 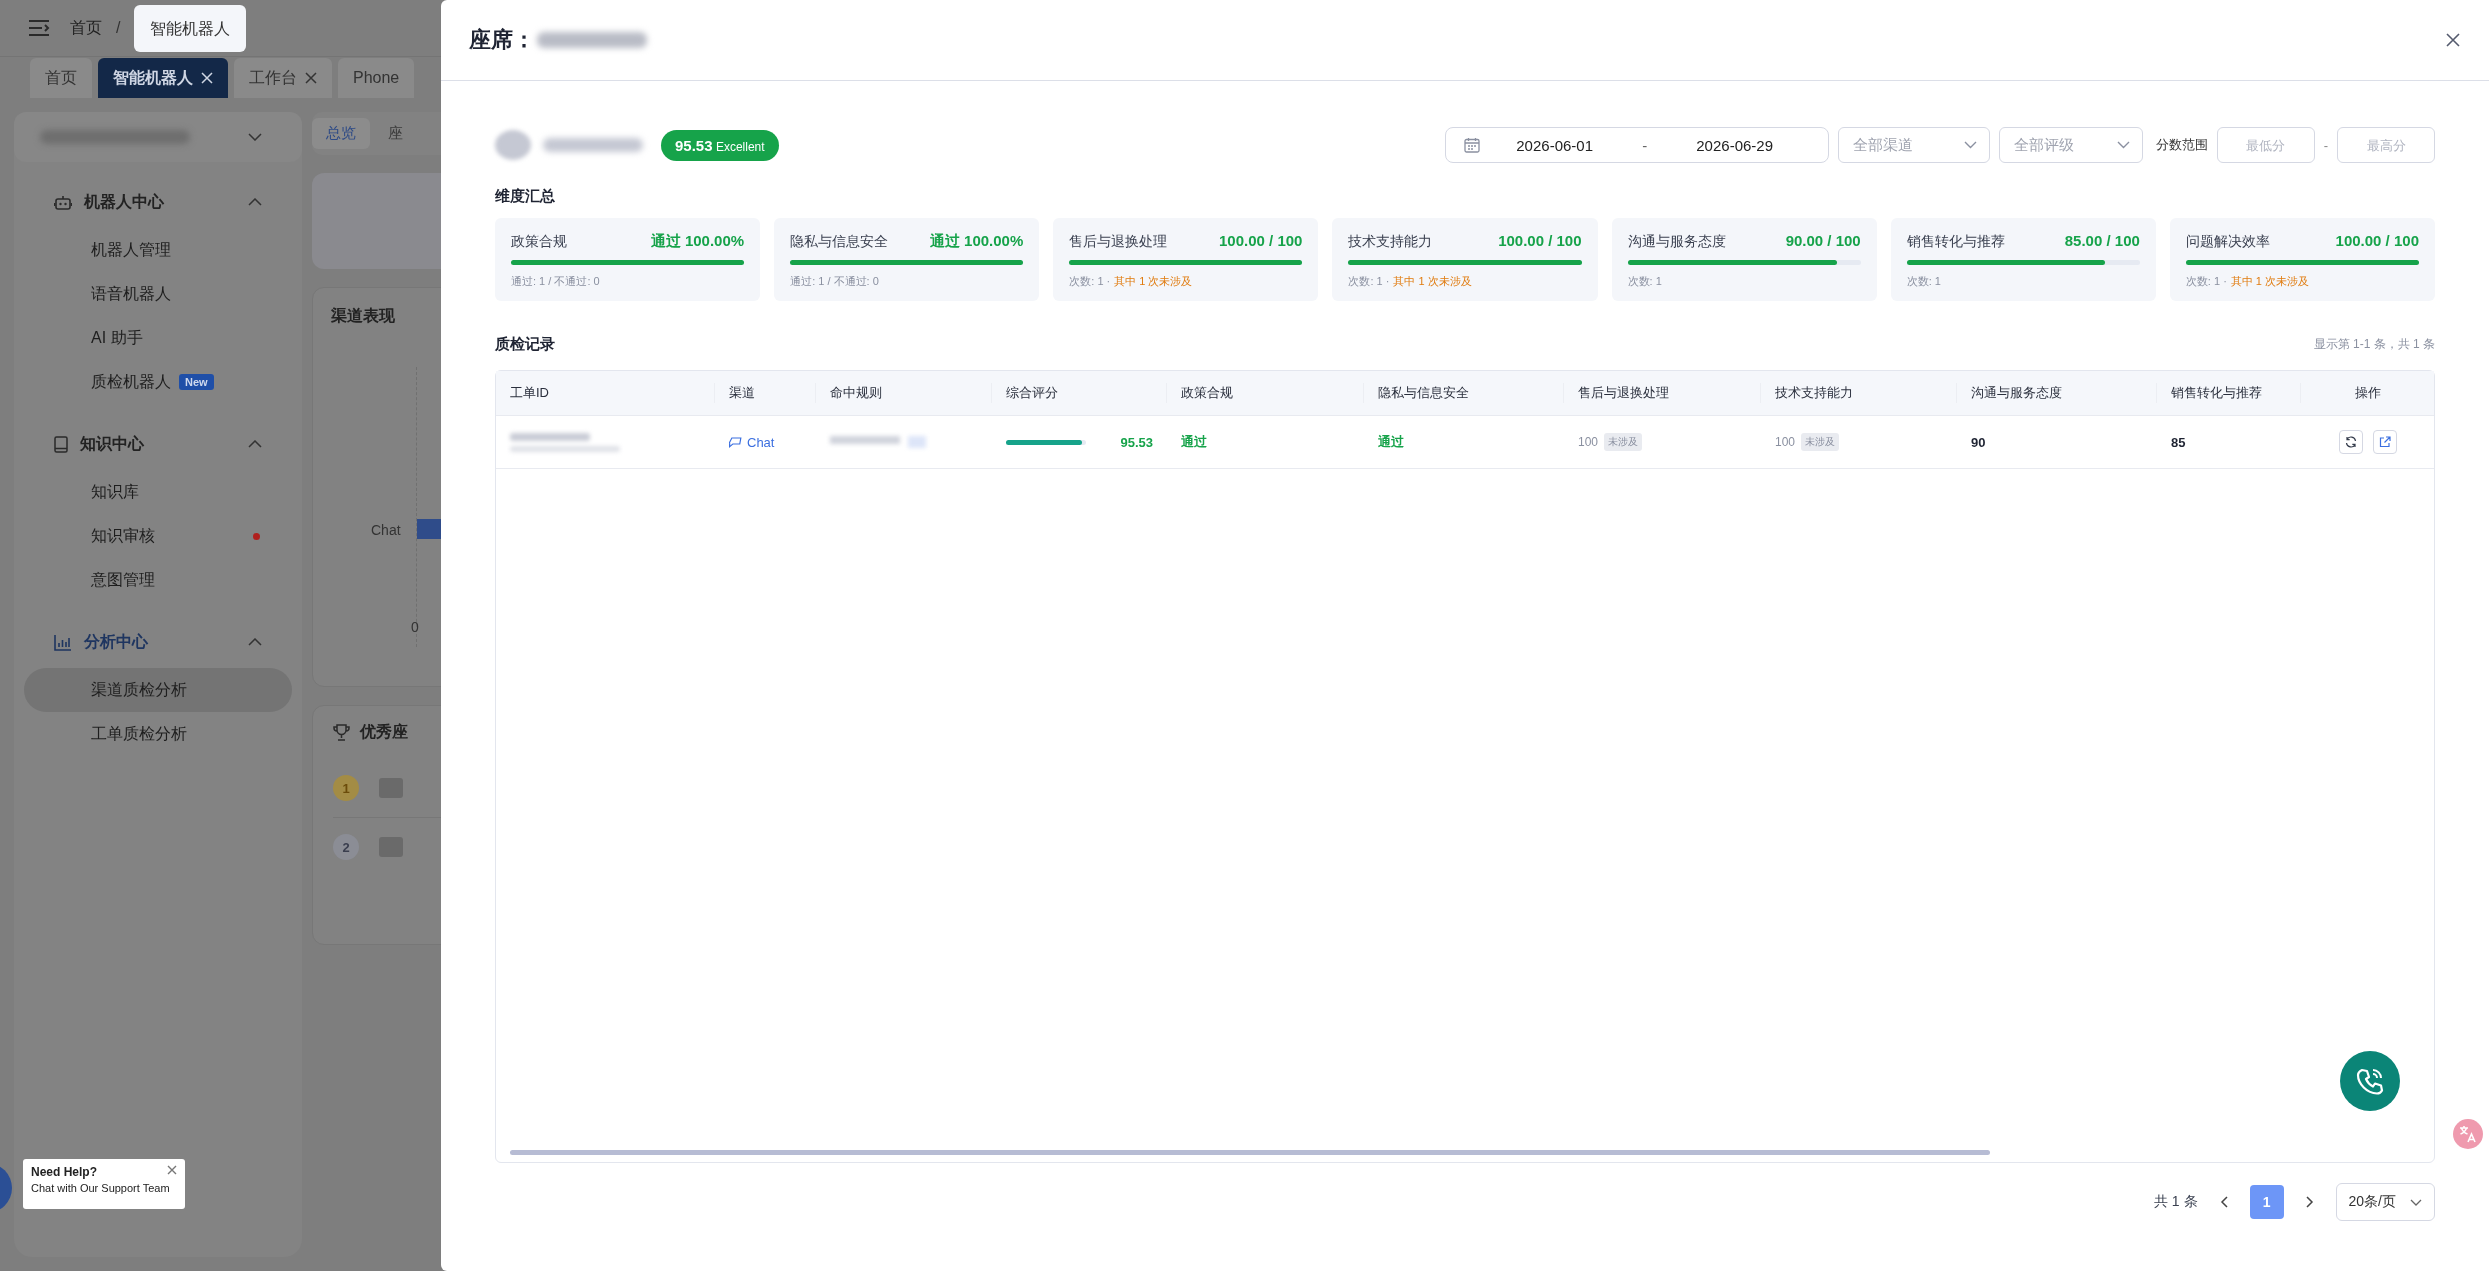 I want to click on rank-badge: 1, so click(x=346, y=788).